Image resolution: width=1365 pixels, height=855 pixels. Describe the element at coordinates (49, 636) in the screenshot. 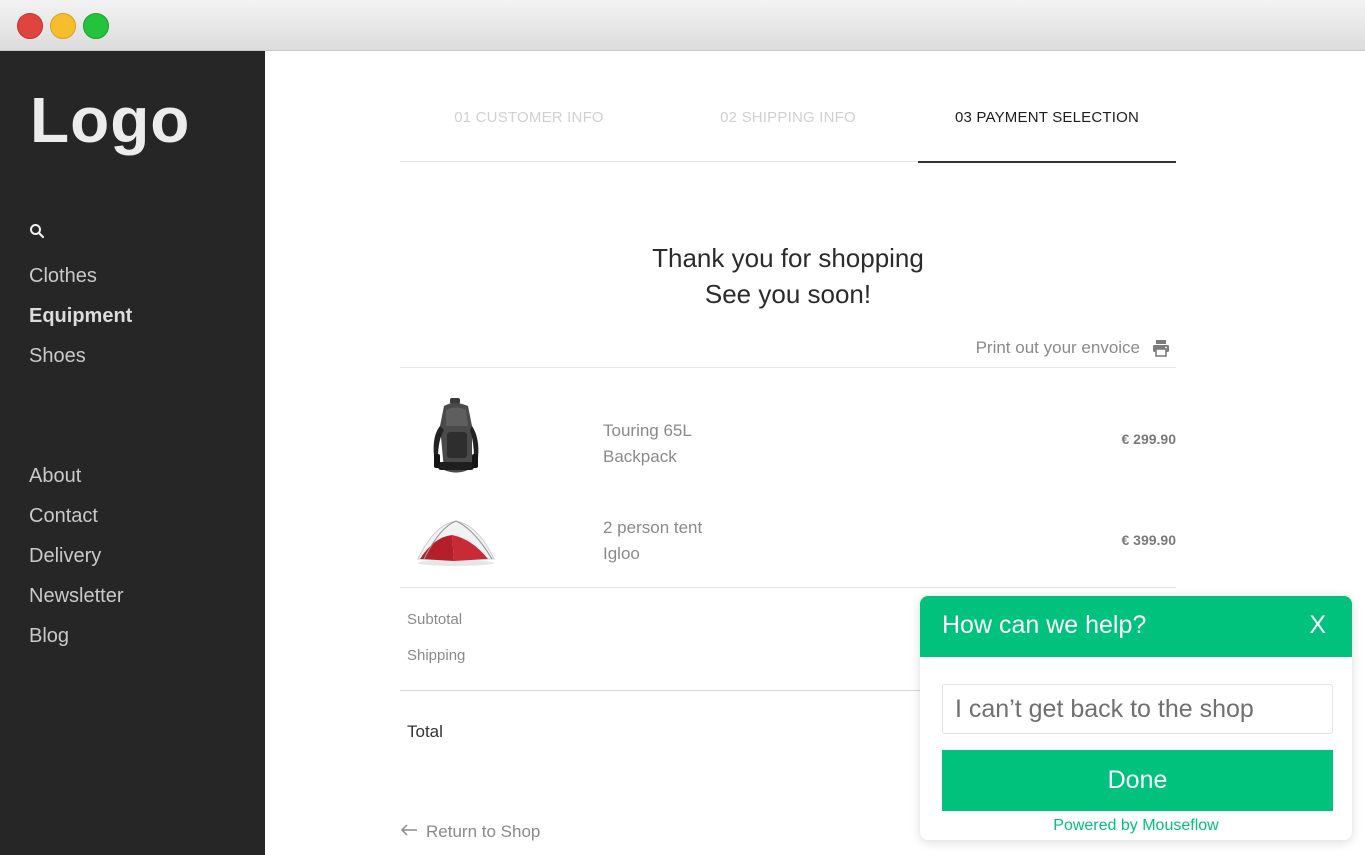

I see `sidebar-item-blog: Blog` at that location.